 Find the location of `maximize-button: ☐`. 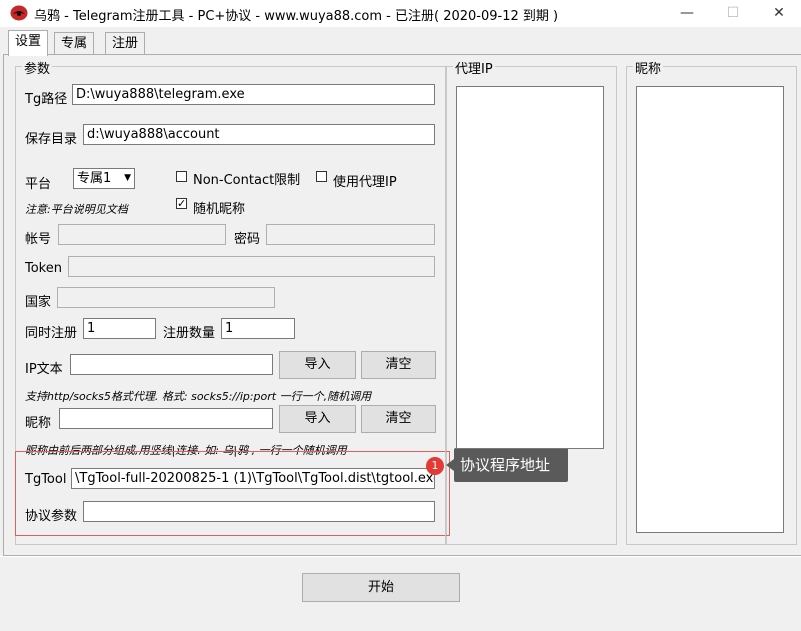

maximize-button: ☐ is located at coordinates (733, 13).